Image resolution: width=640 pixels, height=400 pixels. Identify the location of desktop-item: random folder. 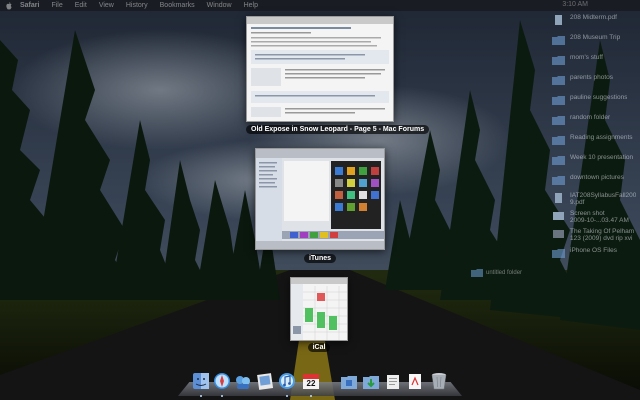
(596, 123).